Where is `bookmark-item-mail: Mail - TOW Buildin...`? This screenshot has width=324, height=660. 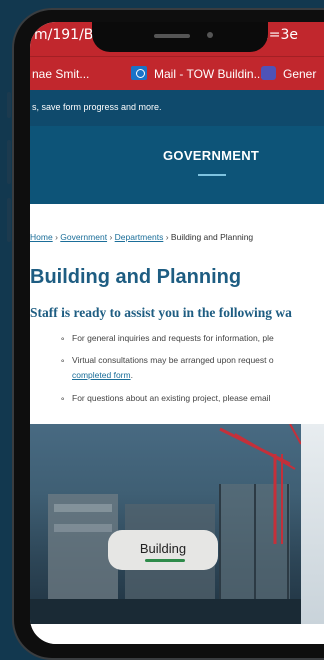
bookmark-item-mail: Mail - TOW Buildin... is located at coordinates (209, 74).